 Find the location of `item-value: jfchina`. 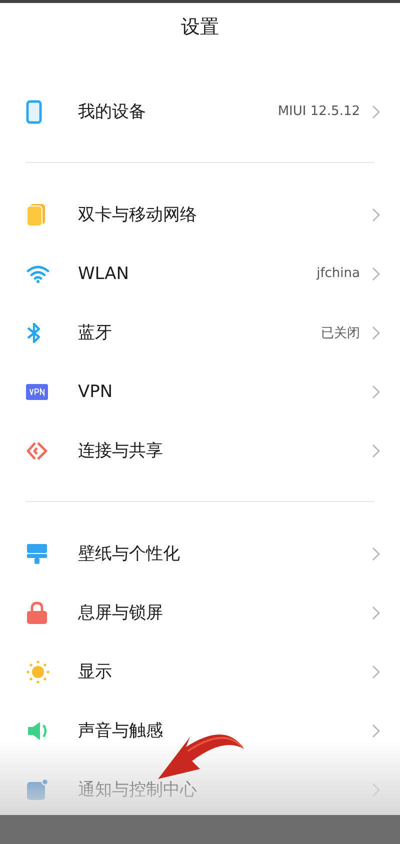

item-value: jfchina is located at coordinates (338, 273).